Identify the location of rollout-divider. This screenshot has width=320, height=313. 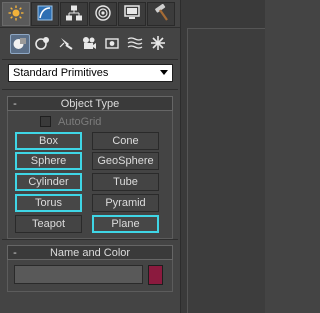
(90, 239).